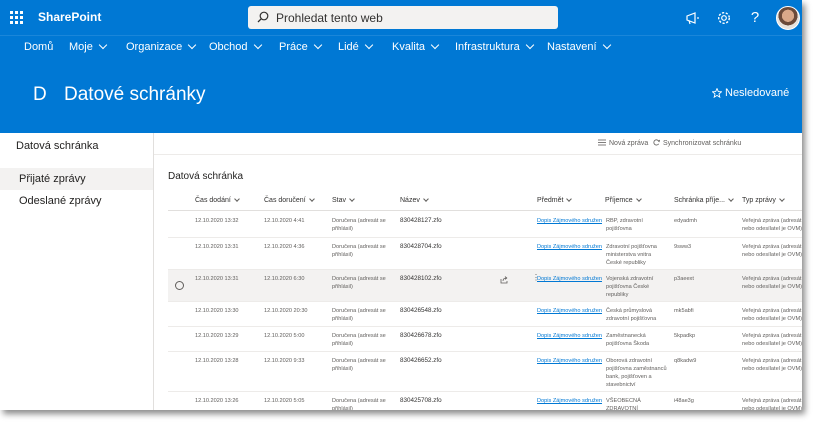  What do you see at coordinates (154, 47) in the screenshot?
I see `nav-label: Organizace` at bounding box center [154, 47].